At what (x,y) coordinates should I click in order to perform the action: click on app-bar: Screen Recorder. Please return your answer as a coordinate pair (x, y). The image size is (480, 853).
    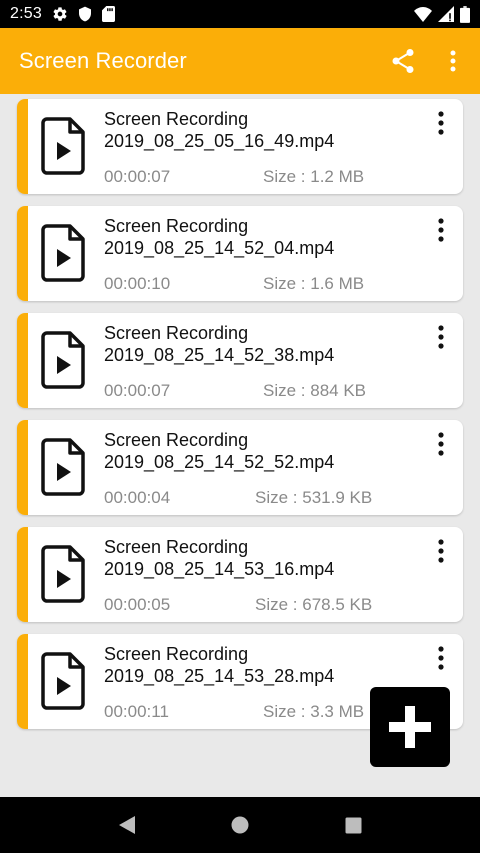
    Looking at the image, I should click on (240, 61).